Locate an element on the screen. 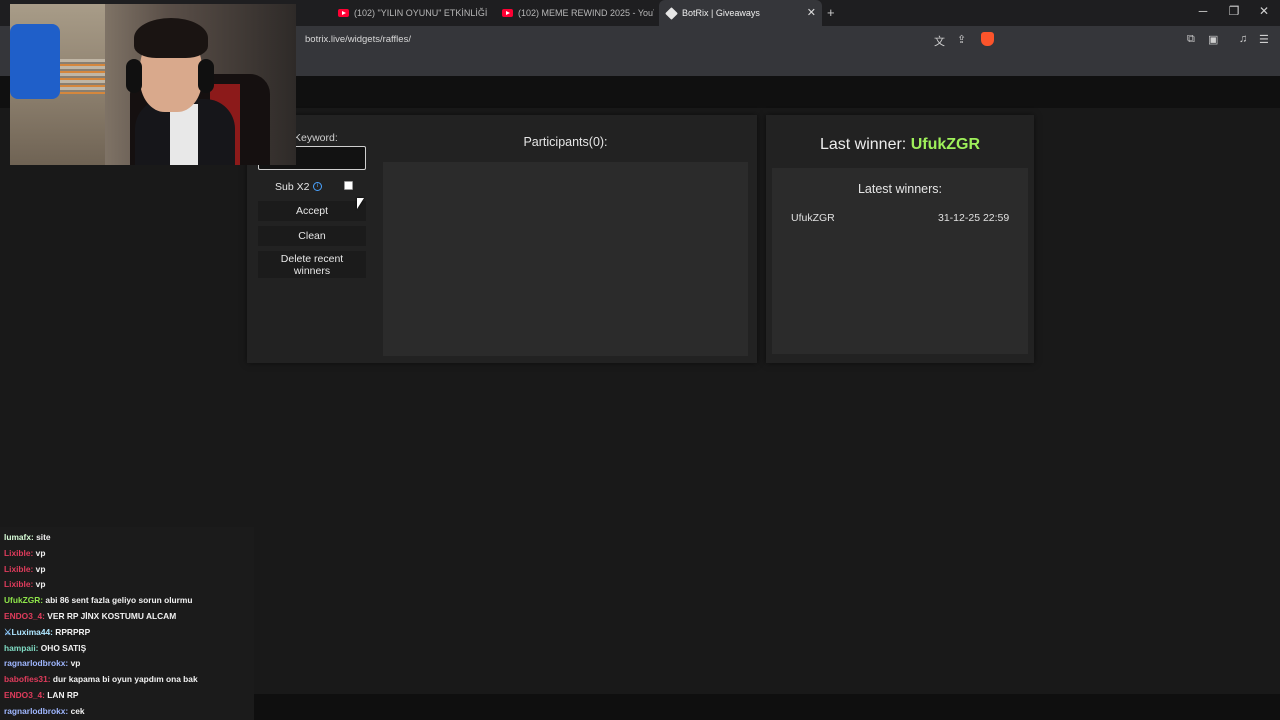  chat-text: cek is located at coordinates (77, 710).